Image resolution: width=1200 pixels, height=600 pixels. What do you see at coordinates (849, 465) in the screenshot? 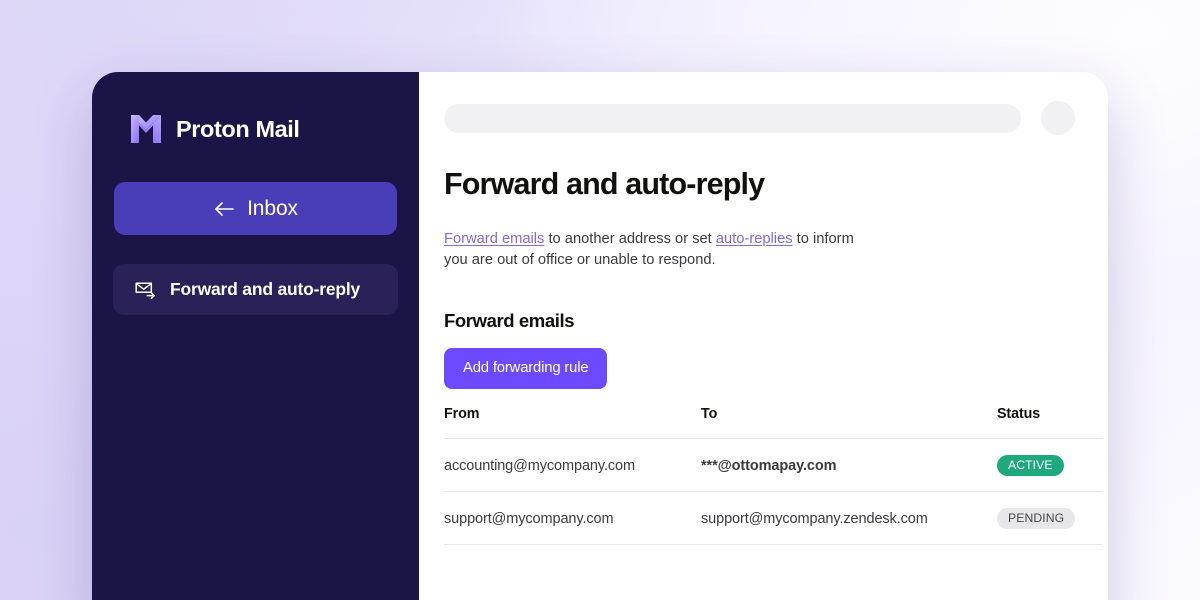
I see `cell-to: ***@ottomapay.com` at bounding box center [849, 465].